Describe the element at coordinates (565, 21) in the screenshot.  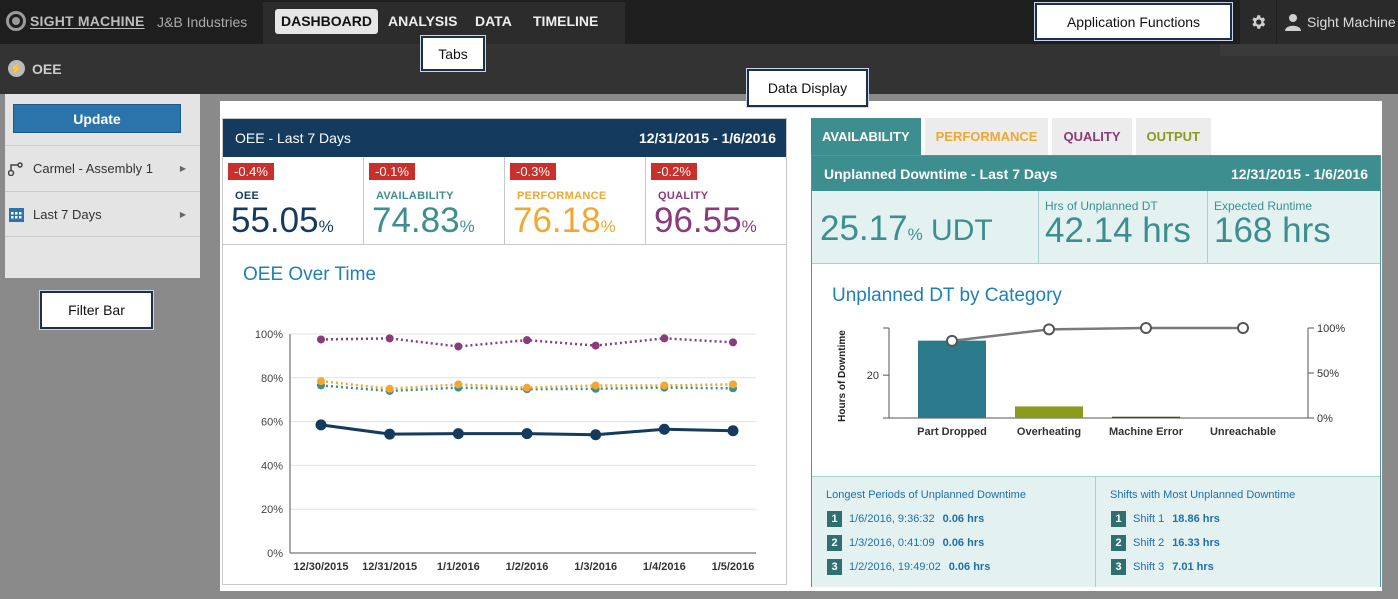
I see `tab-timeline: TIMELINE` at that location.